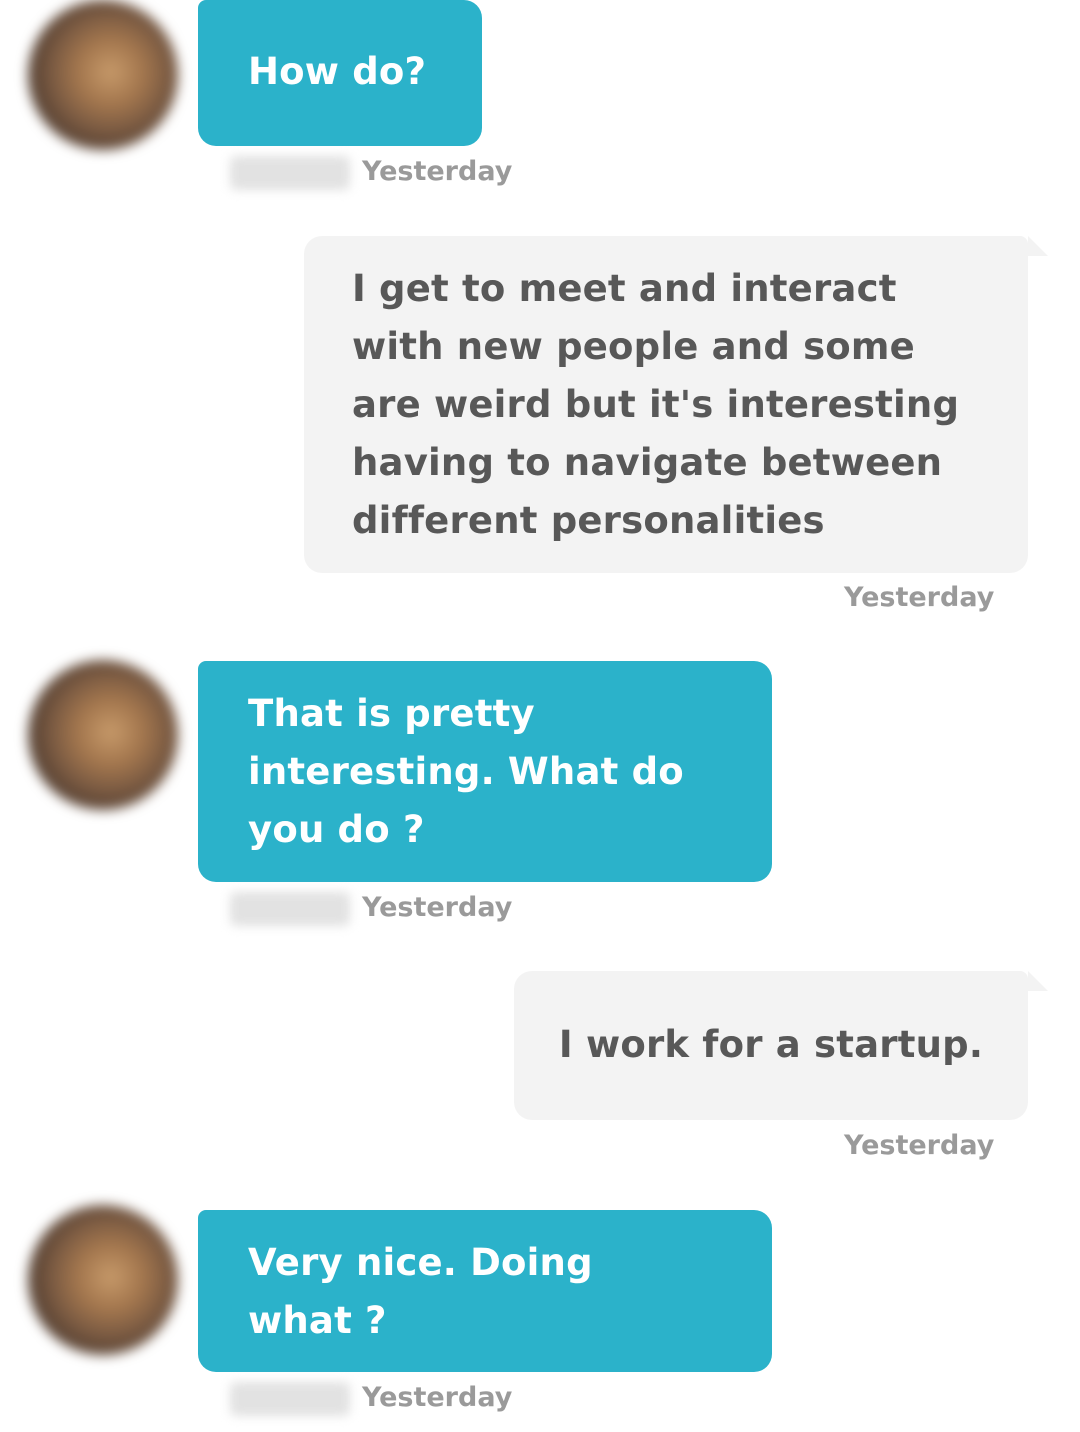 This screenshot has height=1432, width=1080. What do you see at coordinates (624, 288) in the screenshot?
I see `message-line: I get to meet and interact` at bounding box center [624, 288].